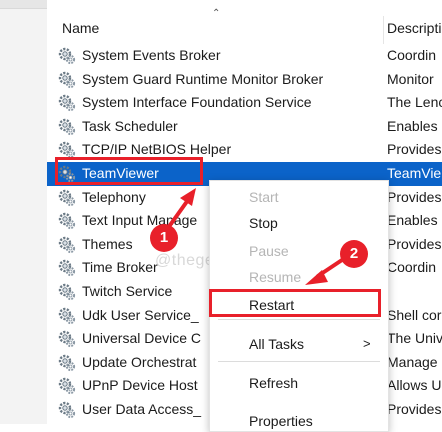 The height and width of the screenshot is (432, 442). Describe the element at coordinates (244, 127) in the screenshot. I see `service-row: Task Scheduler Enables` at that location.